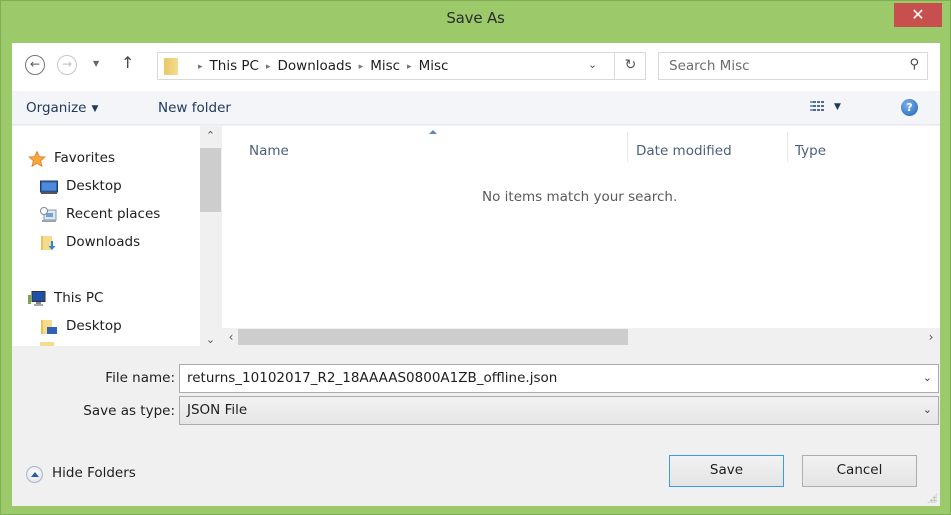 The height and width of the screenshot is (515, 951). What do you see at coordinates (234, 66) in the screenshot?
I see `breadcrumb-this-pc: This PC` at bounding box center [234, 66].